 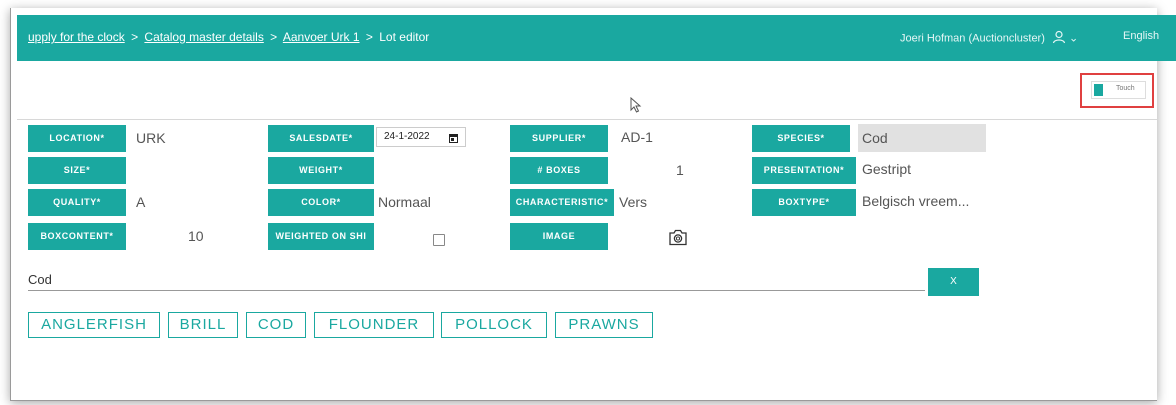 What do you see at coordinates (476, 281) in the screenshot?
I see `species-search-input: Cod` at bounding box center [476, 281].